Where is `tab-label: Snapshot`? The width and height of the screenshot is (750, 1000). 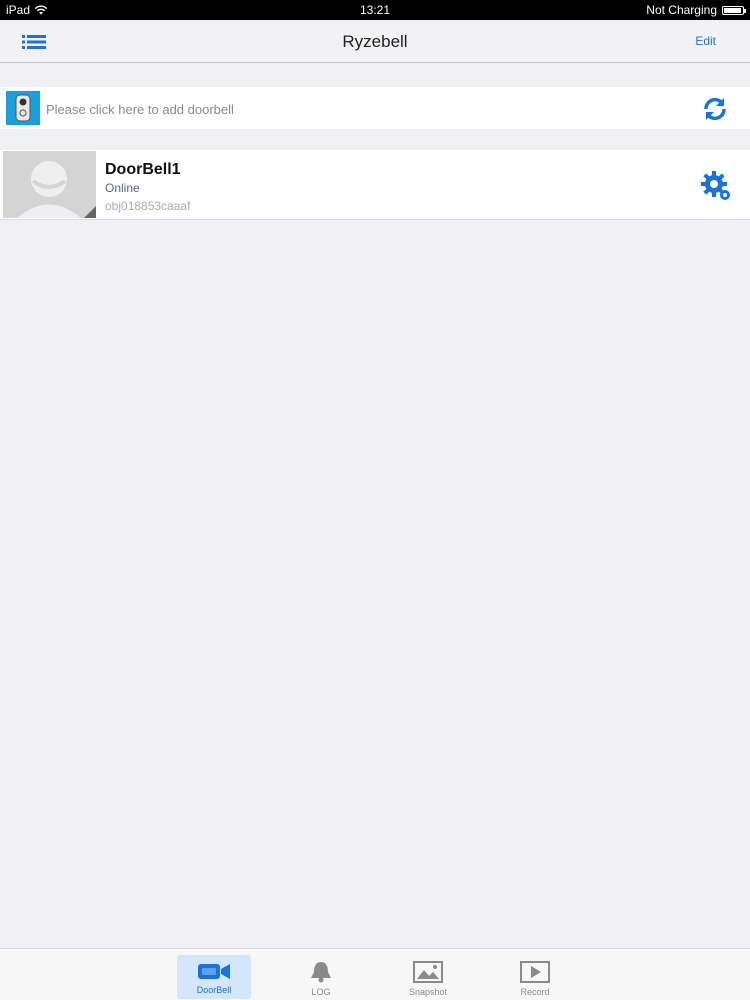
tab-label: Snapshot is located at coordinates (428, 992).